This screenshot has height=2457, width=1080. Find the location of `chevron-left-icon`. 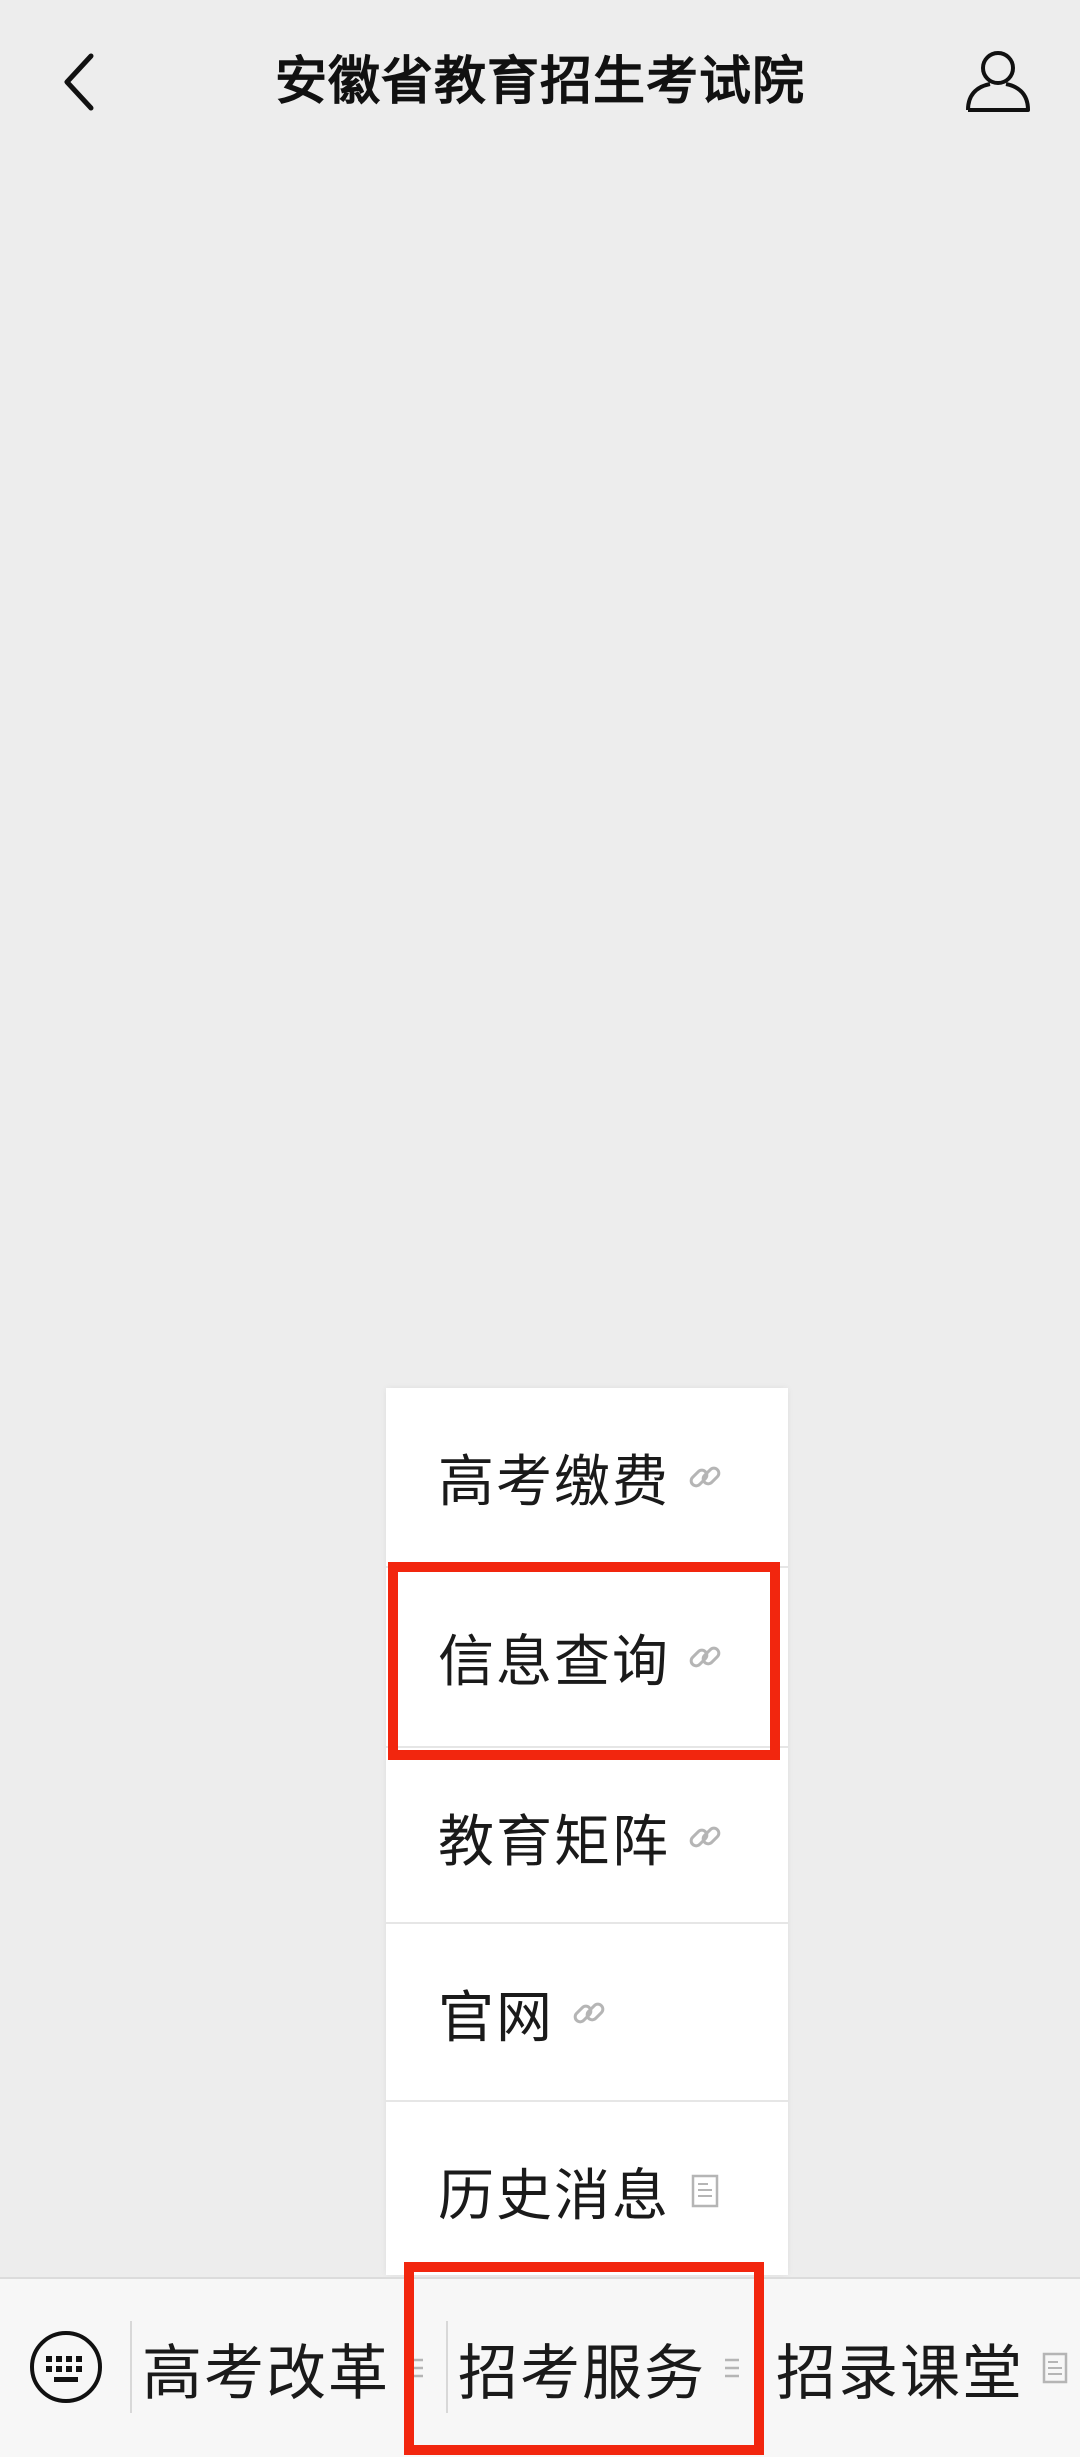

chevron-left-icon is located at coordinates (79, 82).